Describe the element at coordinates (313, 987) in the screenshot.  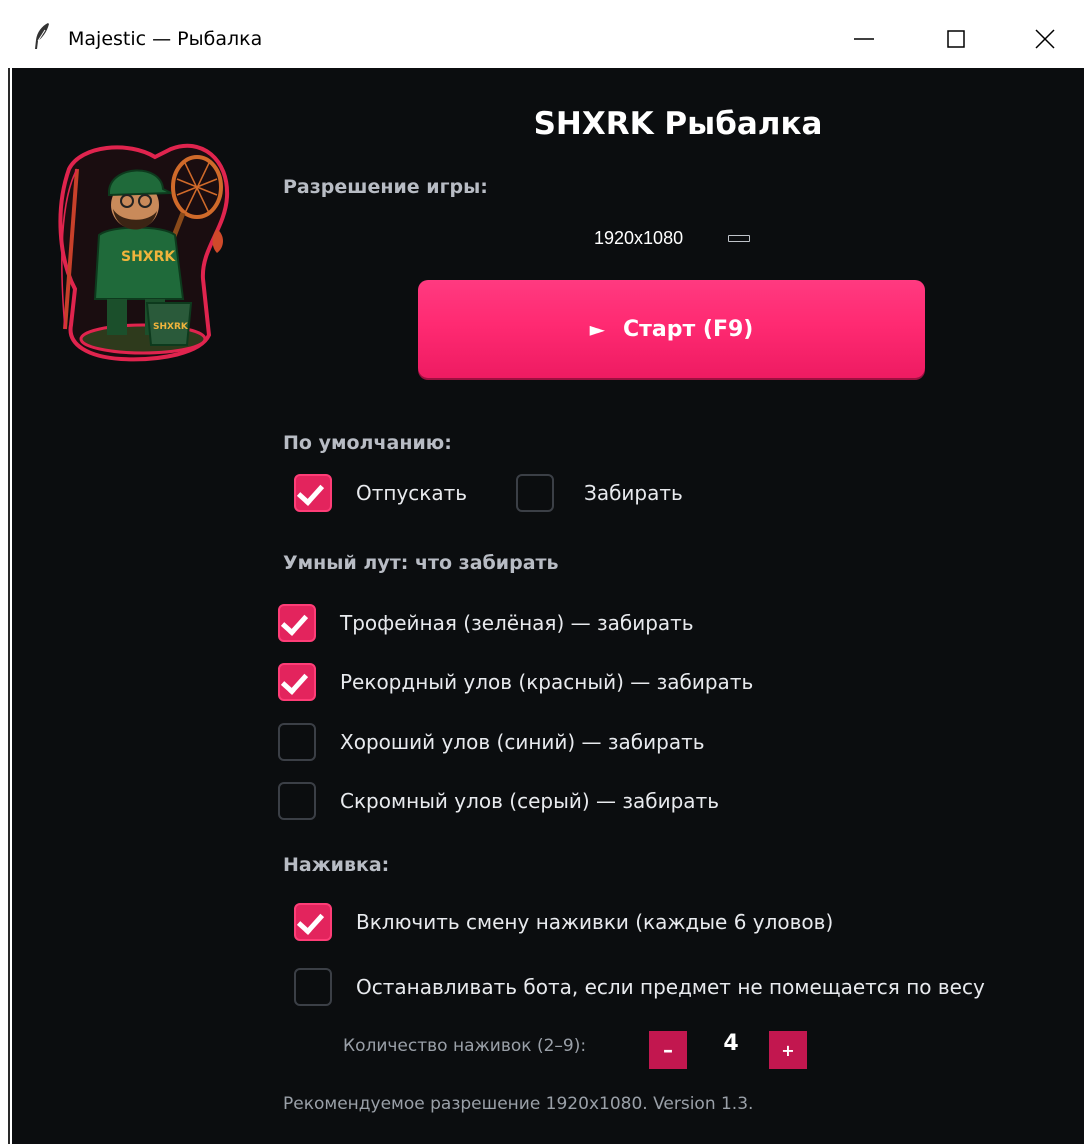
I see `bait-stop-checkbox` at that location.